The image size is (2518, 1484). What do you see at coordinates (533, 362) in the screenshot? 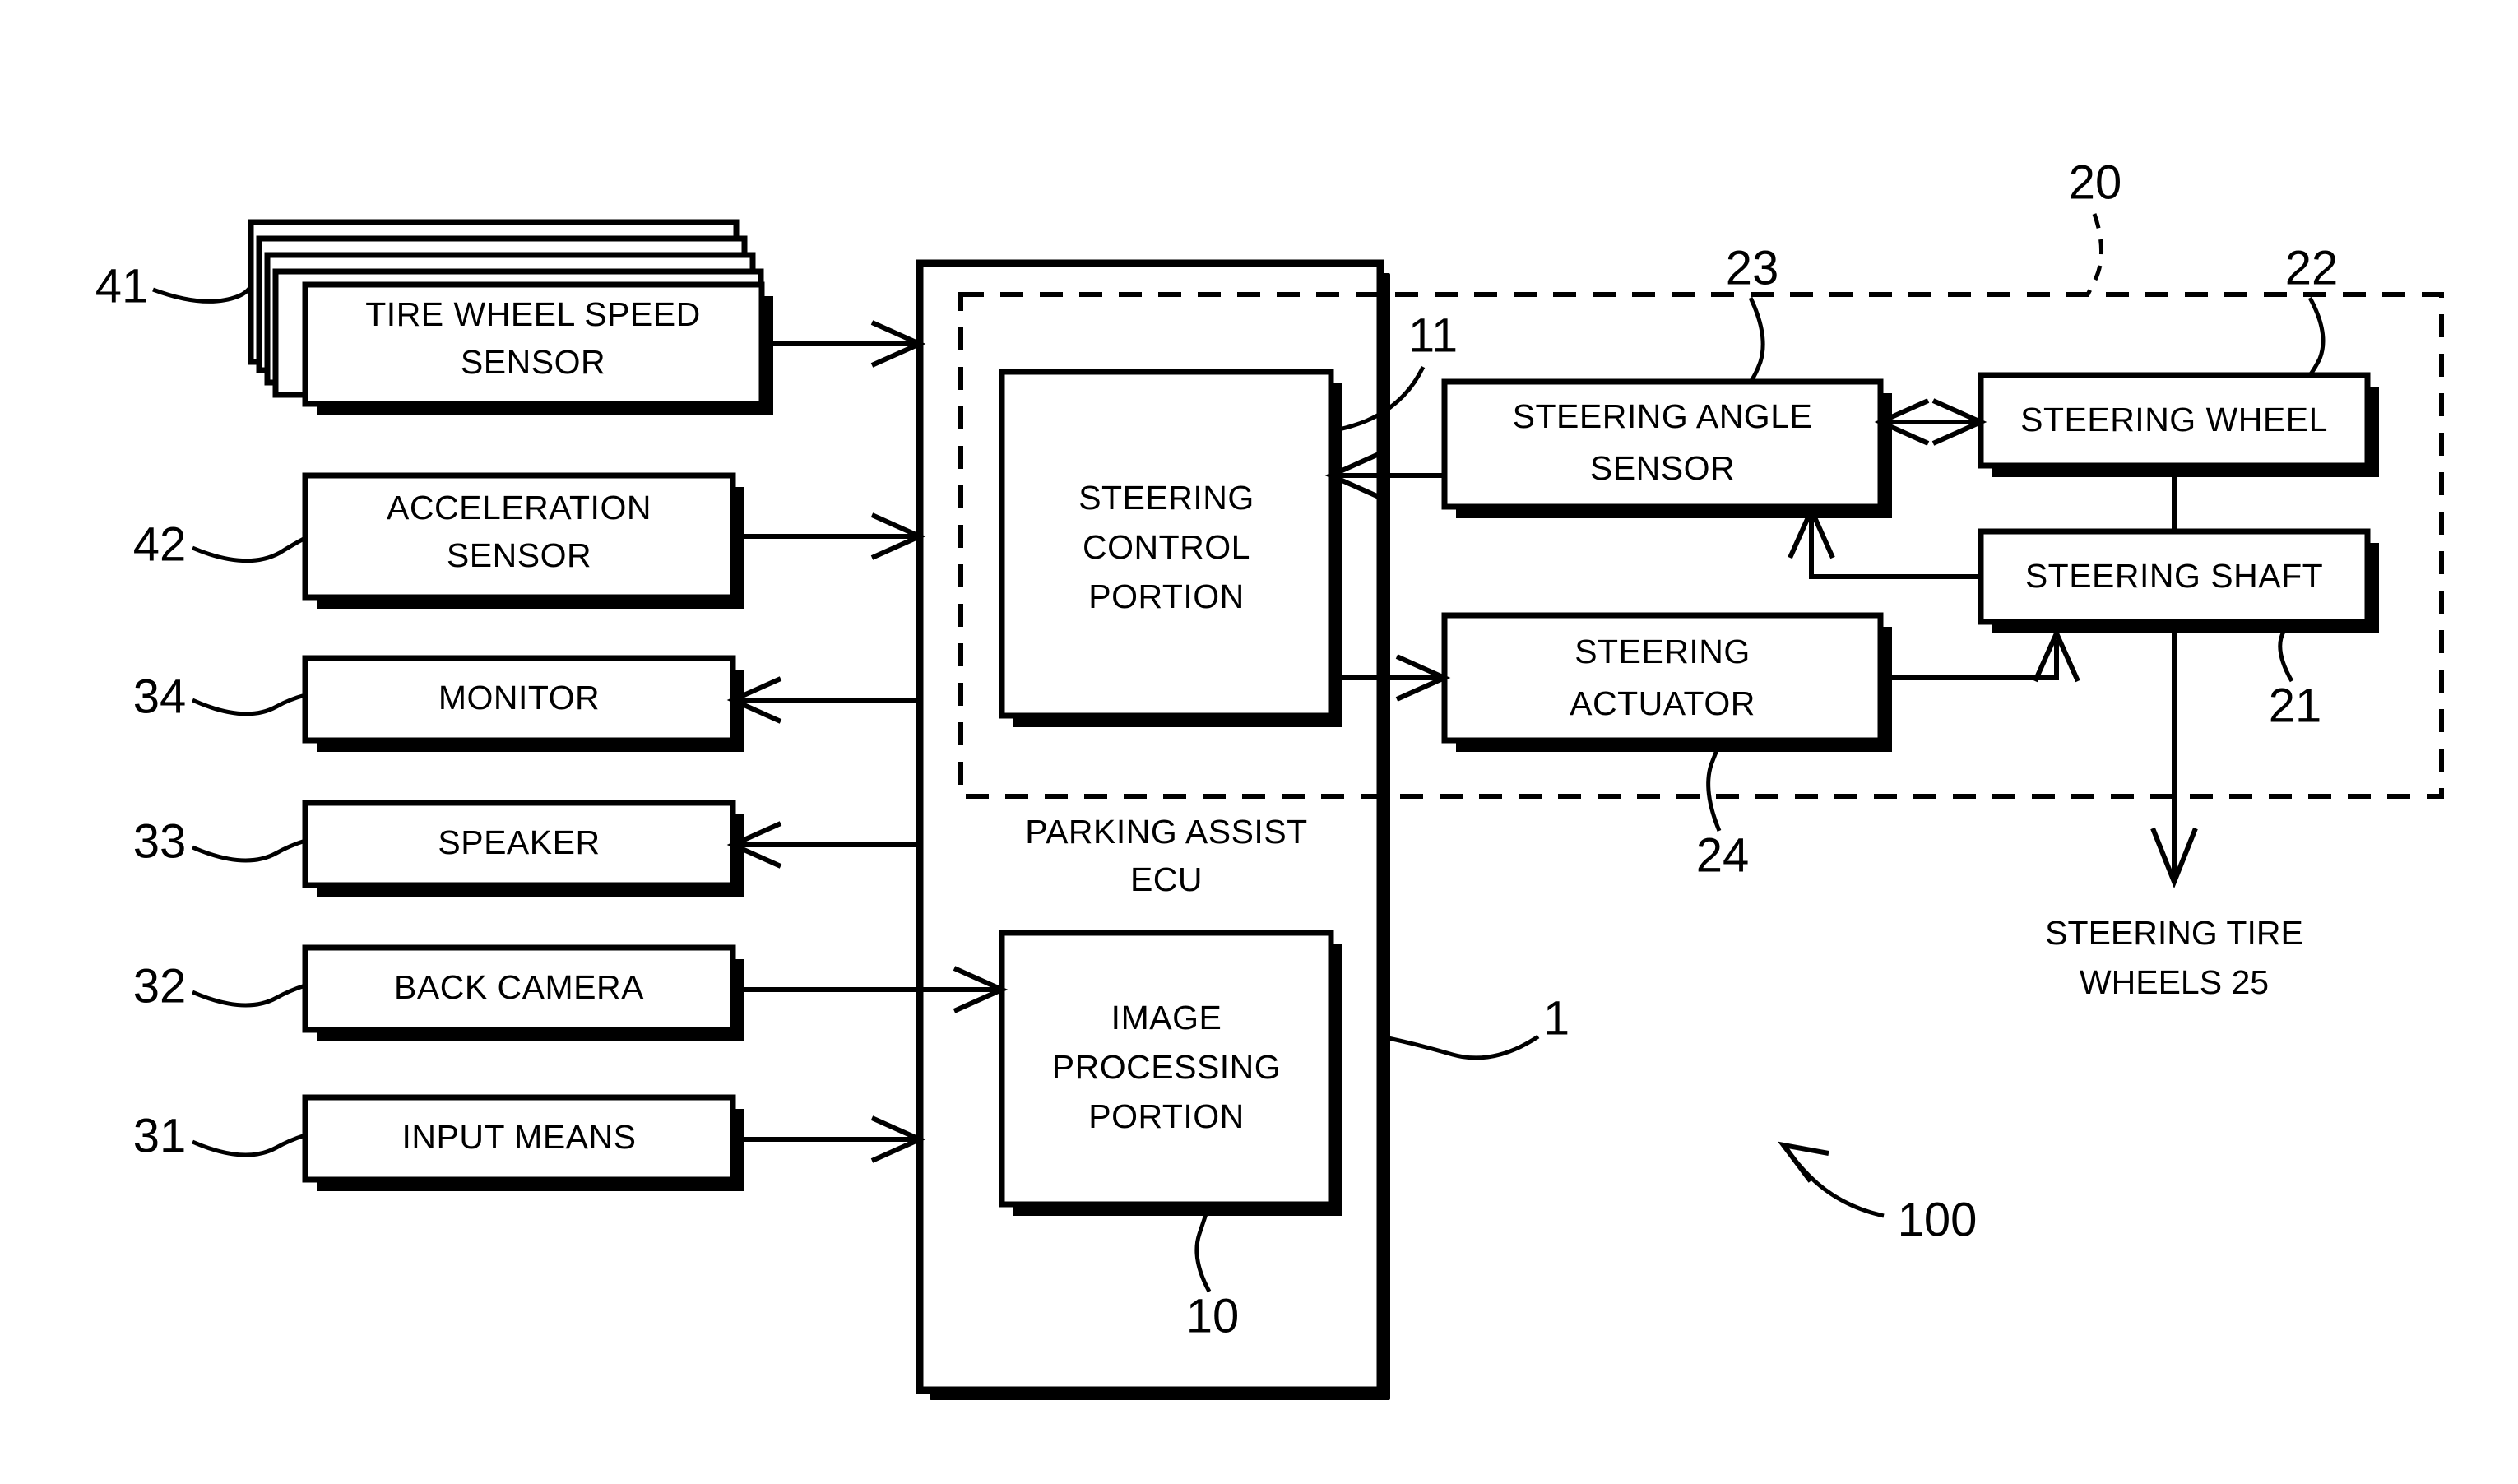
I see `tire-wheel-speed-sensor-label-2: SENSOR` at bounding box center [533, 362].